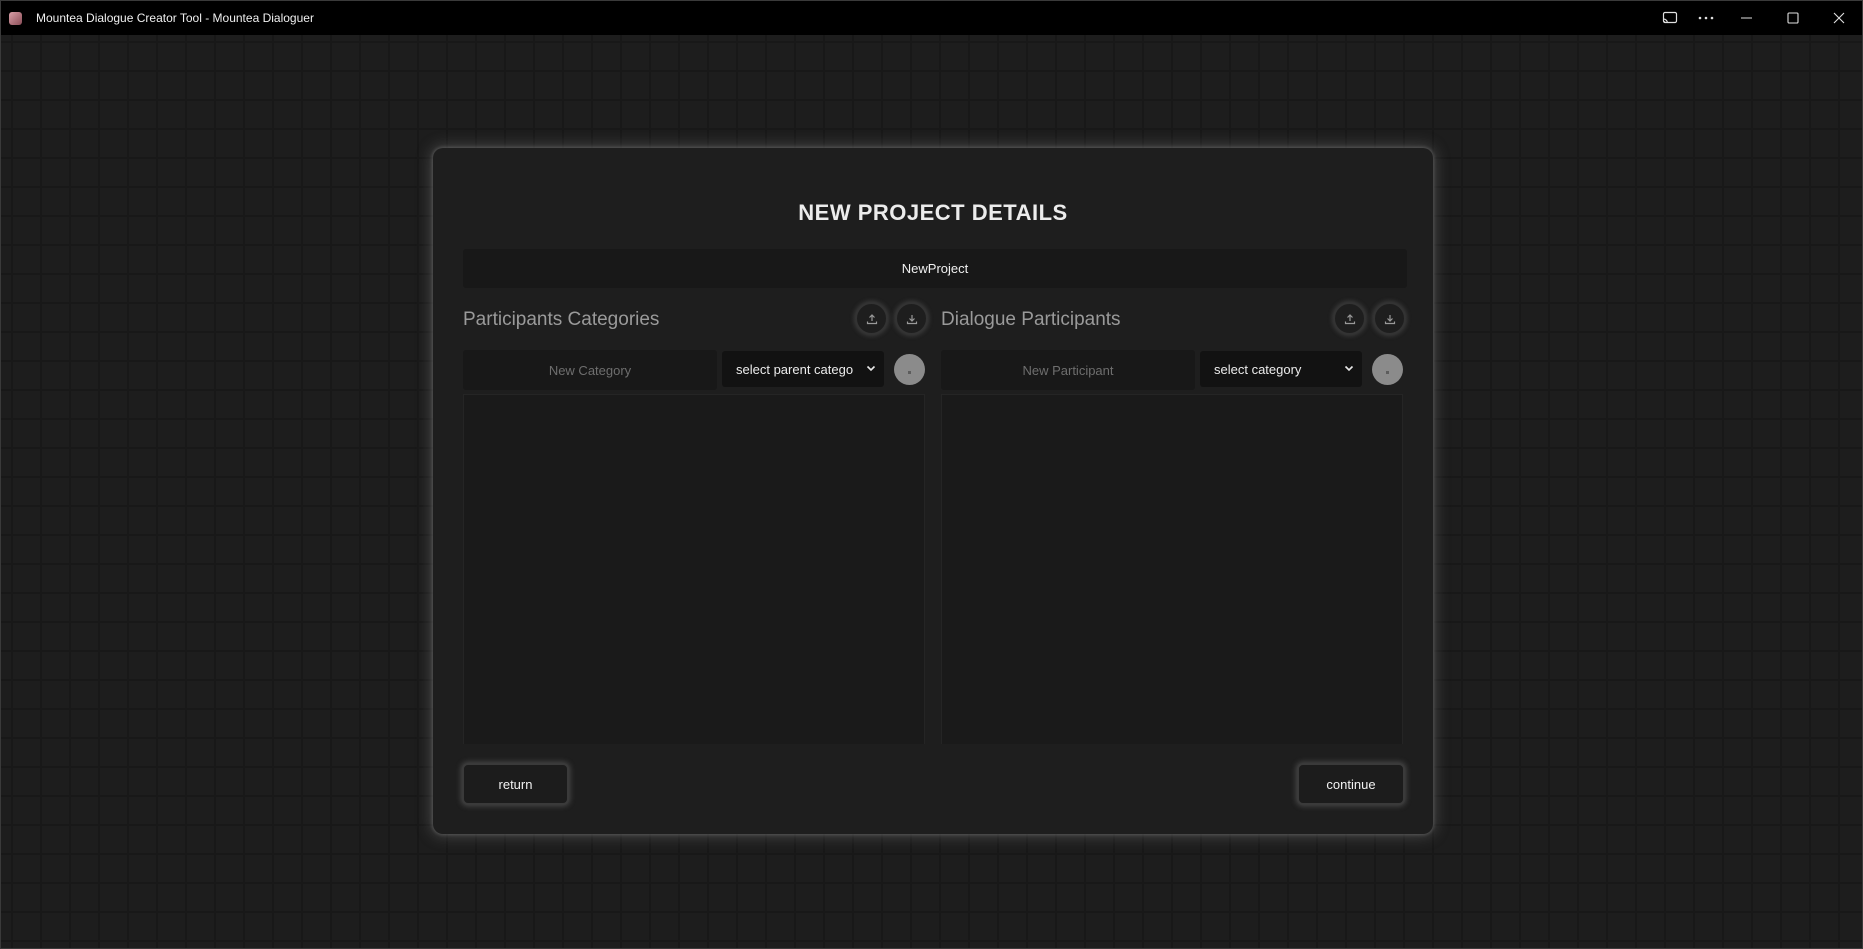 The width and height of the screenshot is (1863, 949). I want to click on participants-header: Dialogue Participants, so click(1173, 319).